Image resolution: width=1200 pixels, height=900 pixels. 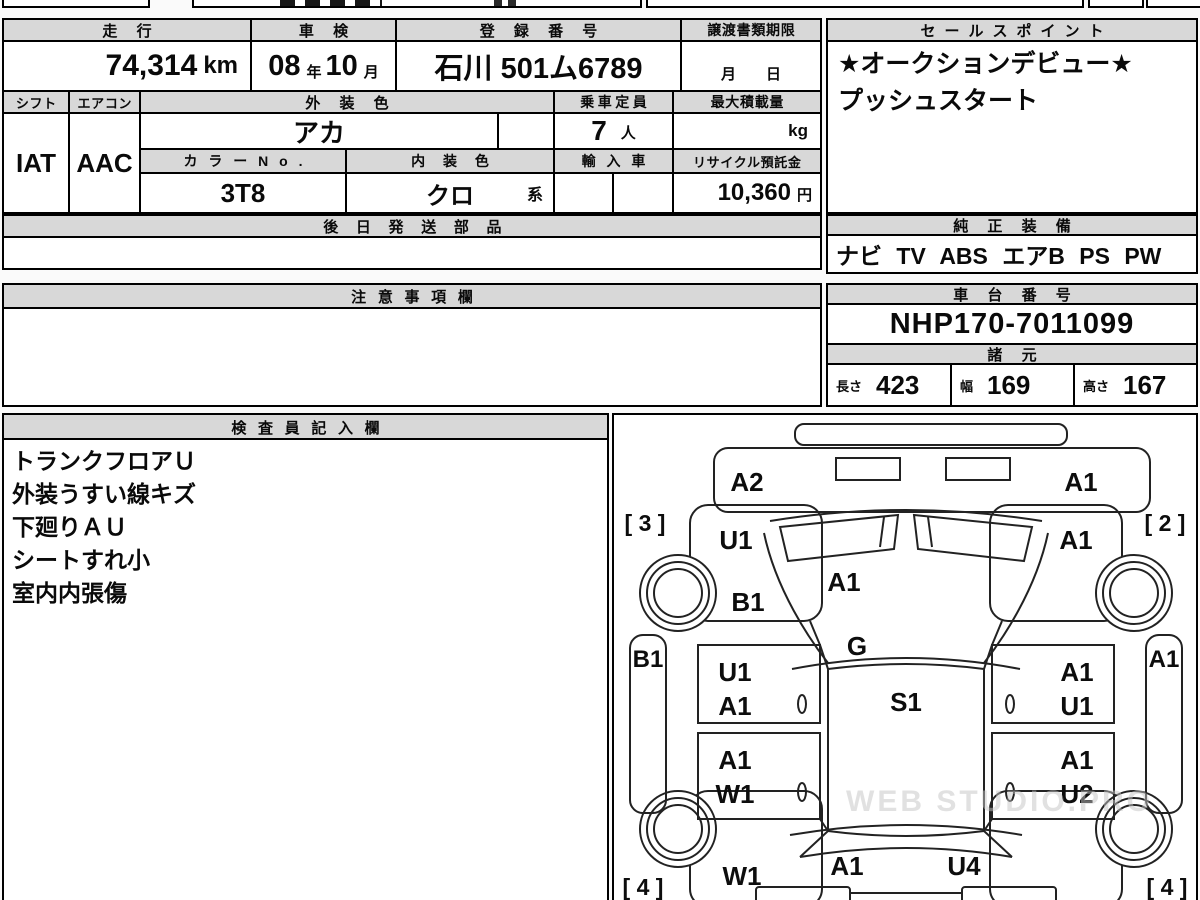 I want to click on roof-antenna-bar, so click(x=931, y=434).